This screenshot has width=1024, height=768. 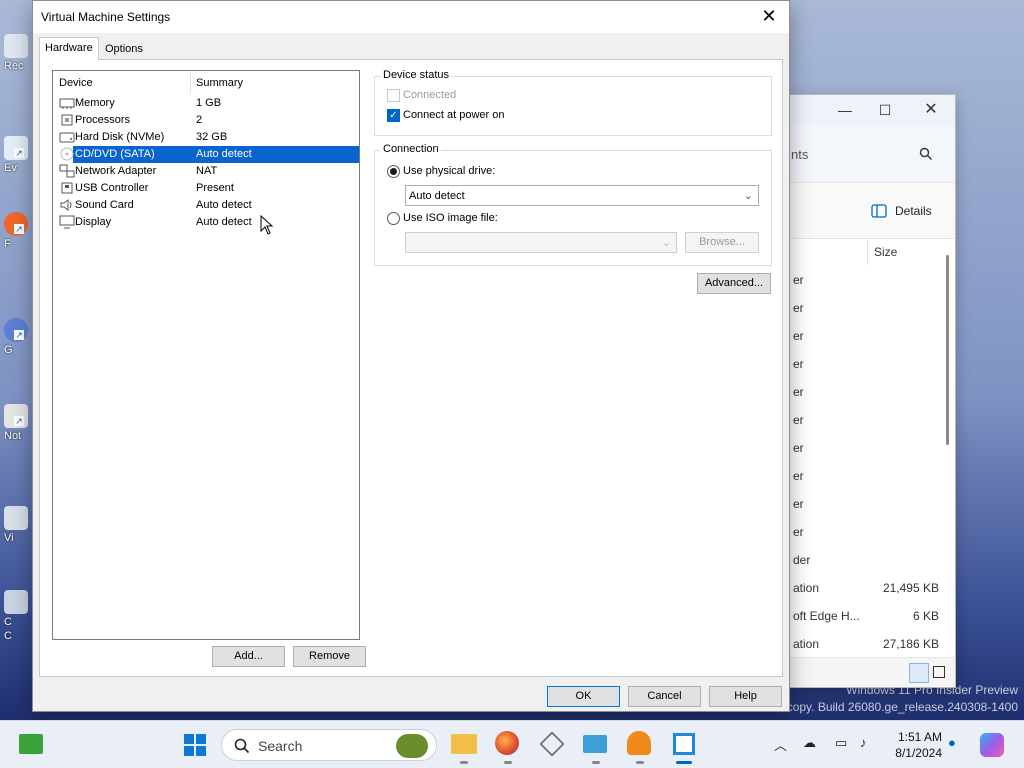 What do you see at coordinates (780, 744) in the screenshot?
I see `chevron-up-icon: ︿` at bounding box center [780, 744].